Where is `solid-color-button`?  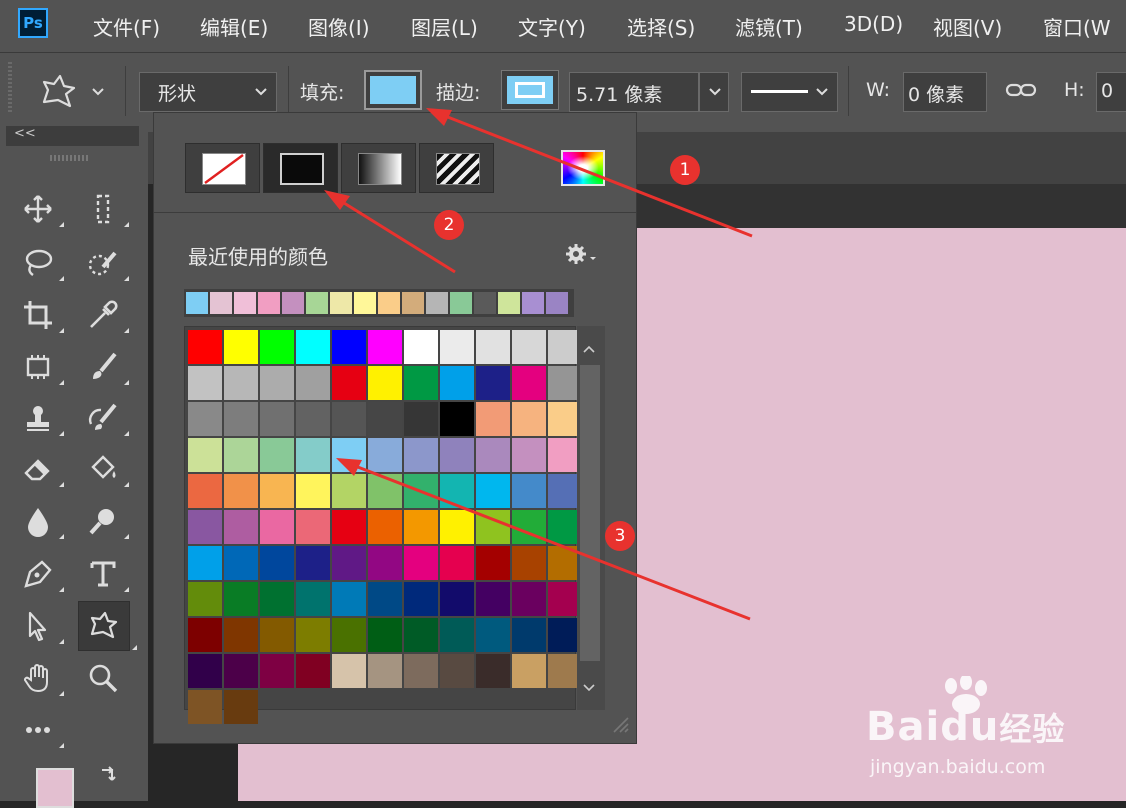
solid-color-button is located at coordinates (300, 168).